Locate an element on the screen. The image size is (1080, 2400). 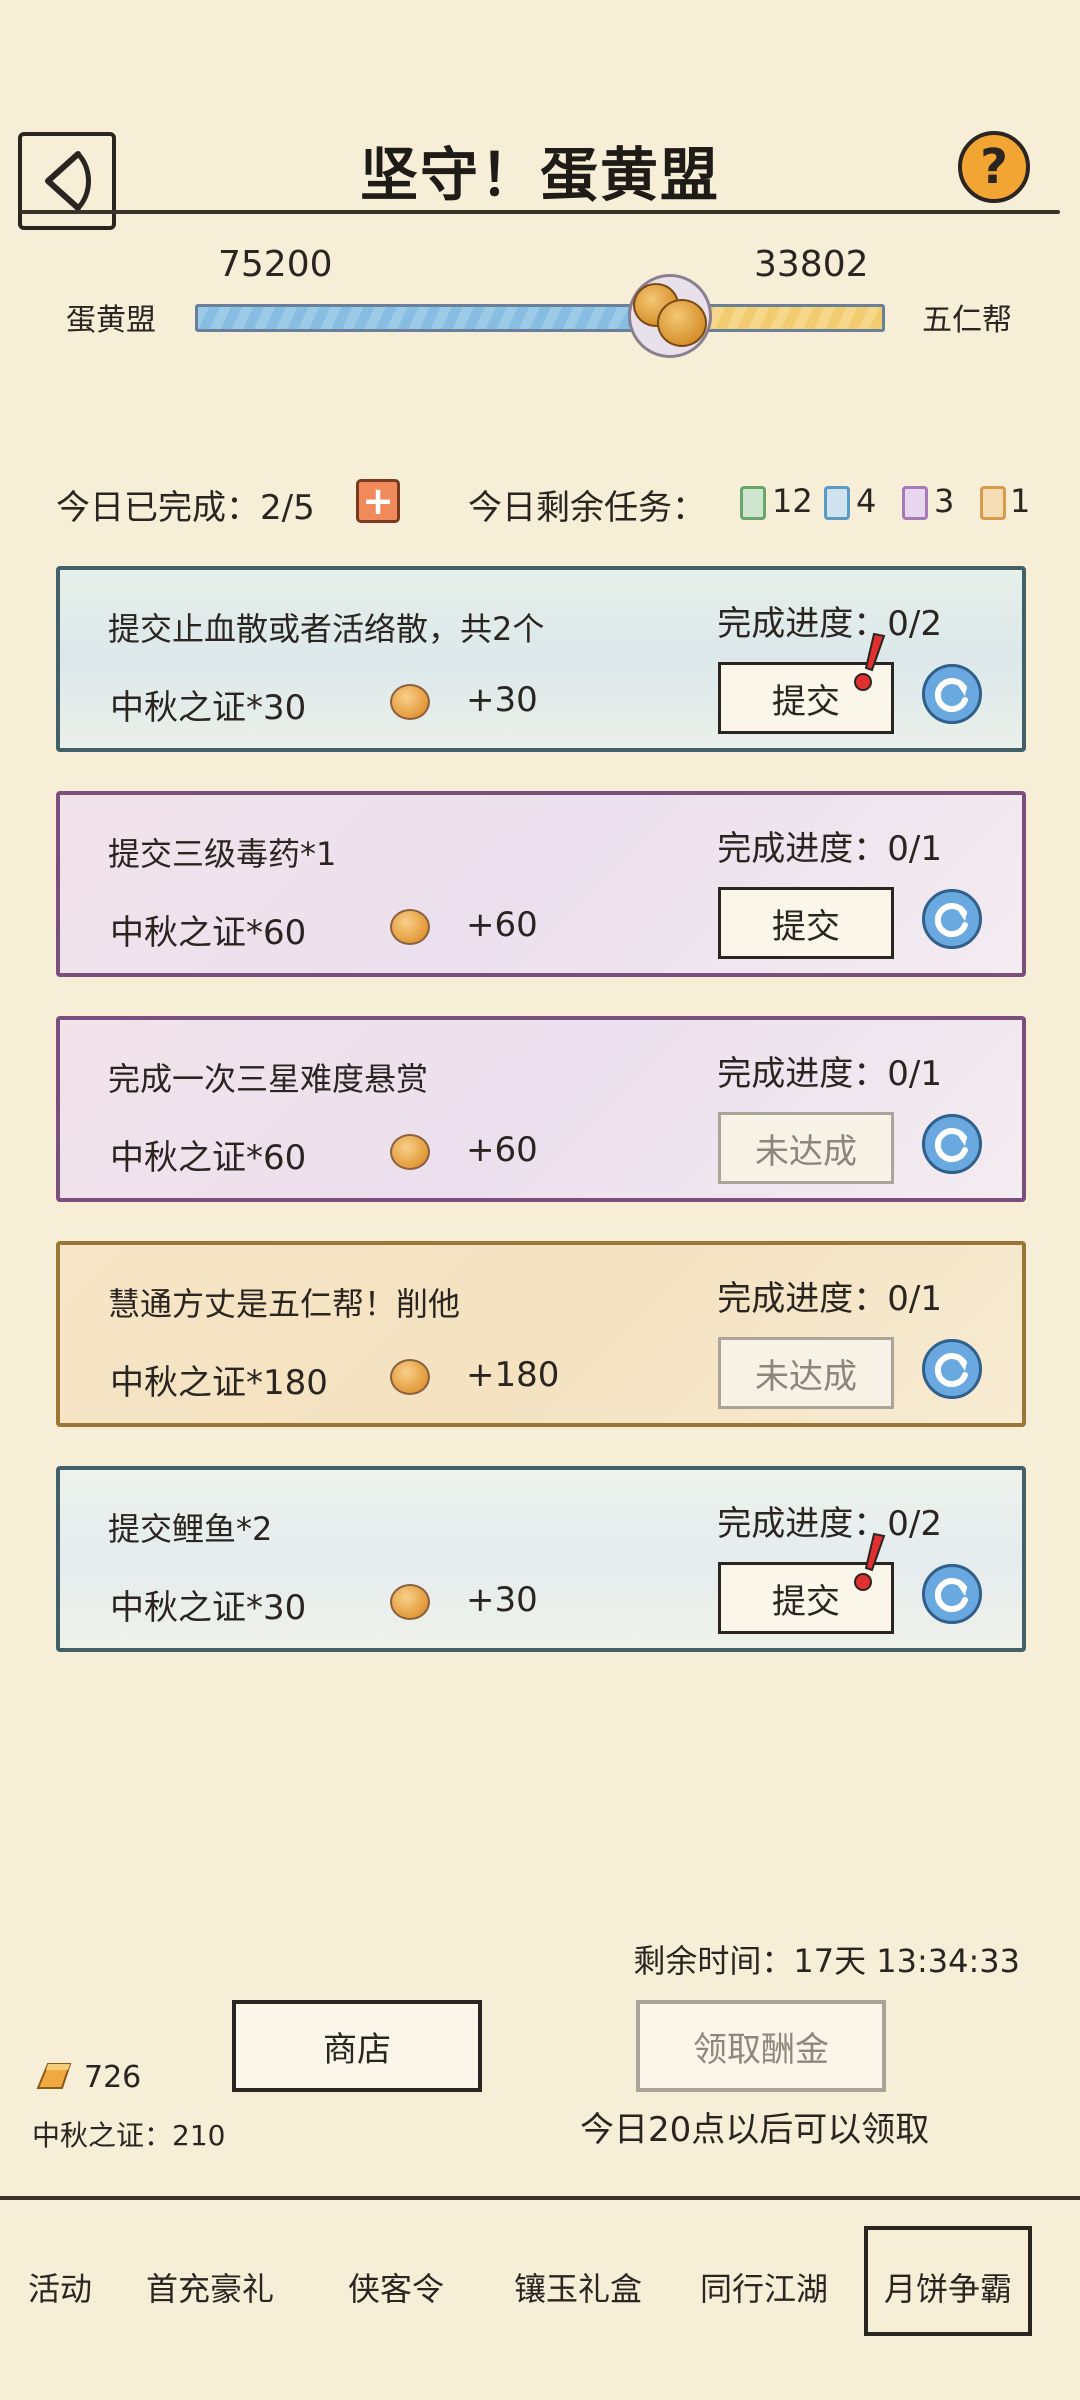
task-chip-green-count: 12 is located at coordinates (792, 501).